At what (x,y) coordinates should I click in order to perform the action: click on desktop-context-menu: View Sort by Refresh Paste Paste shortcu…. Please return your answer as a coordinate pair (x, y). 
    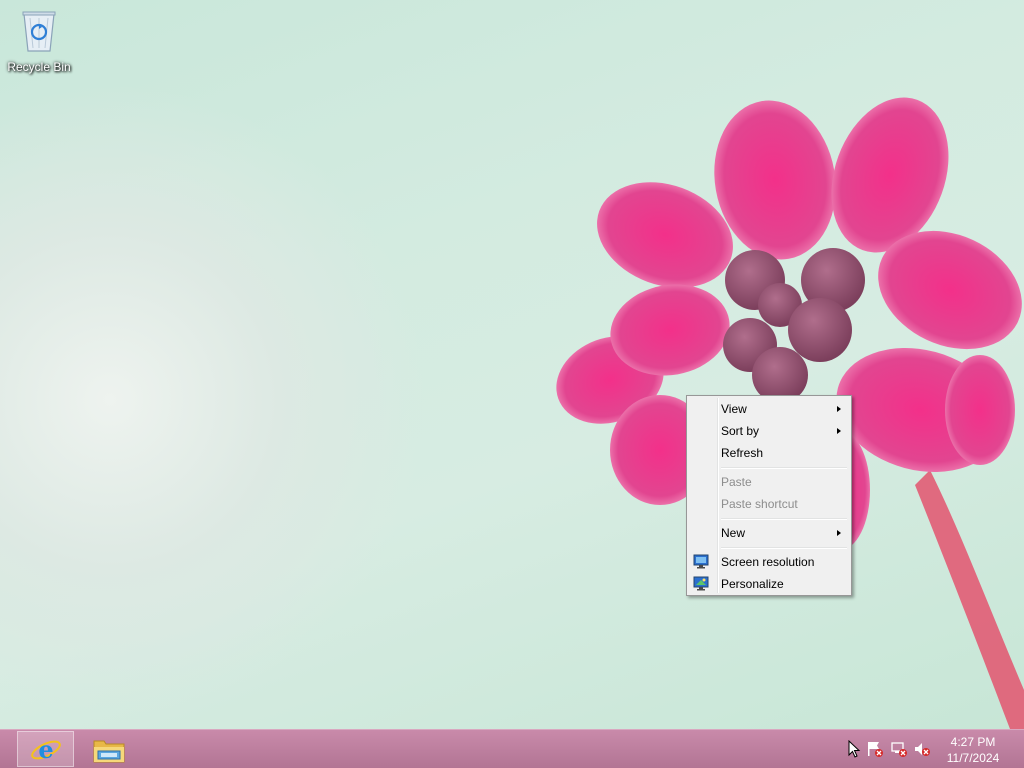
    Looking at the image, I should click on (769, 495).